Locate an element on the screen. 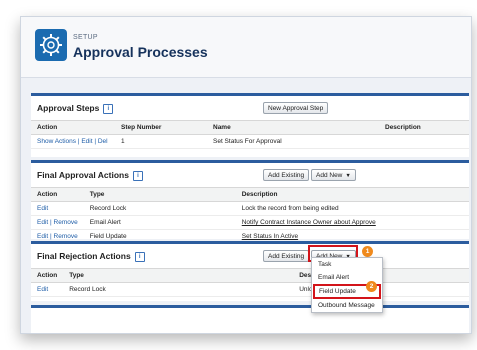 This screenshot has height=350, width=477. table-header-row: Action Type Descr is located at coordinates (250, 276).